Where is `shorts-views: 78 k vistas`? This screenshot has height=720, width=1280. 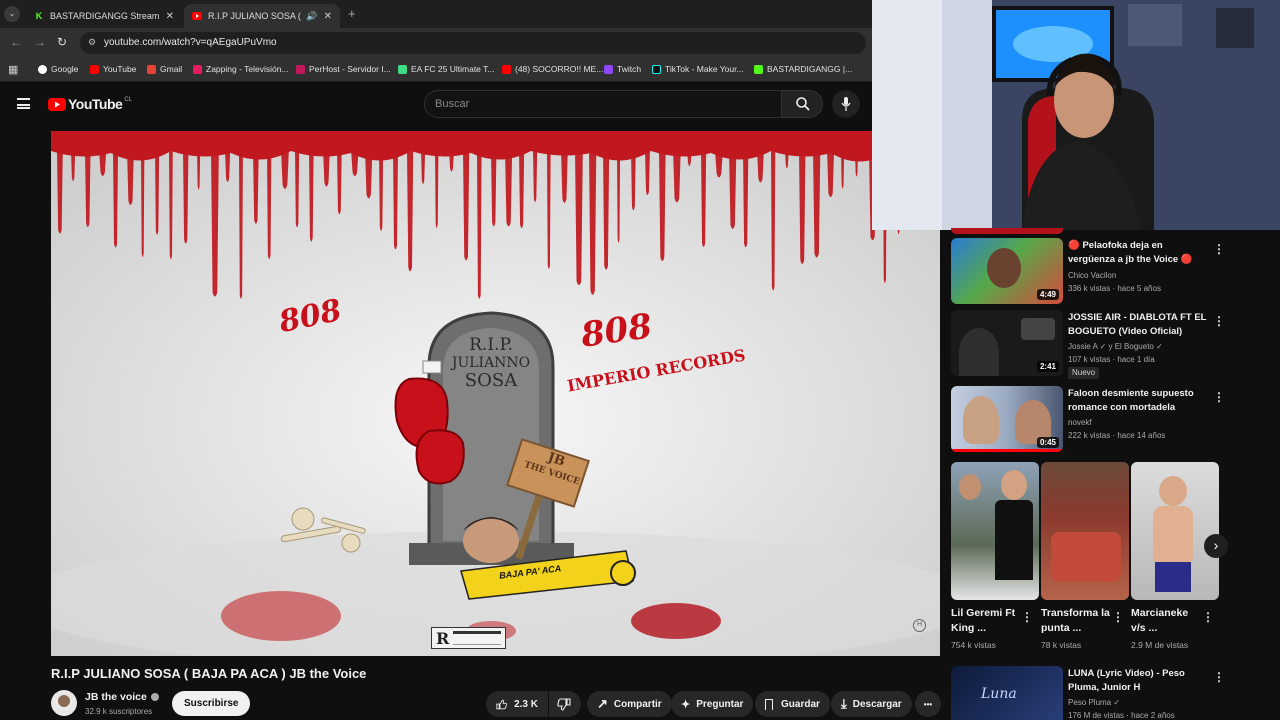
shorts-views: 78 k vistas is located at coordinates (1061, 645).